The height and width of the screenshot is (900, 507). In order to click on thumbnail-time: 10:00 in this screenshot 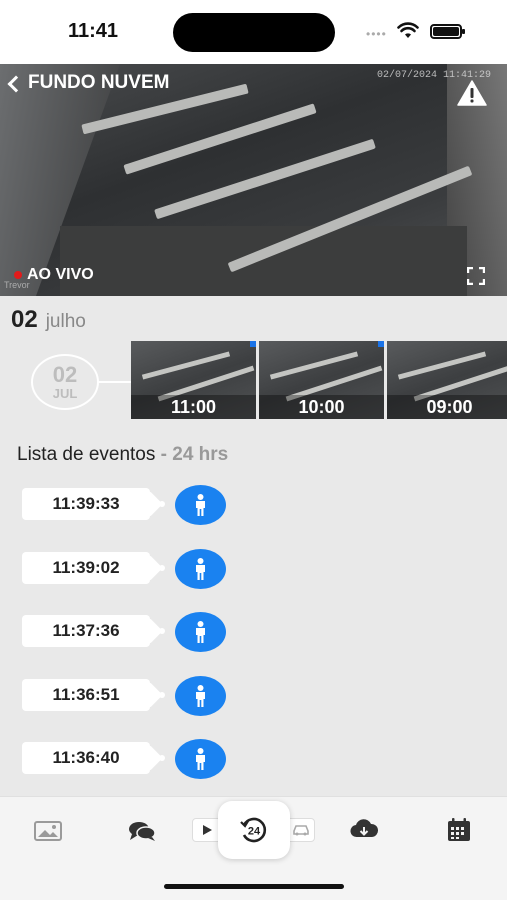, I will do `click(321, 407)`.